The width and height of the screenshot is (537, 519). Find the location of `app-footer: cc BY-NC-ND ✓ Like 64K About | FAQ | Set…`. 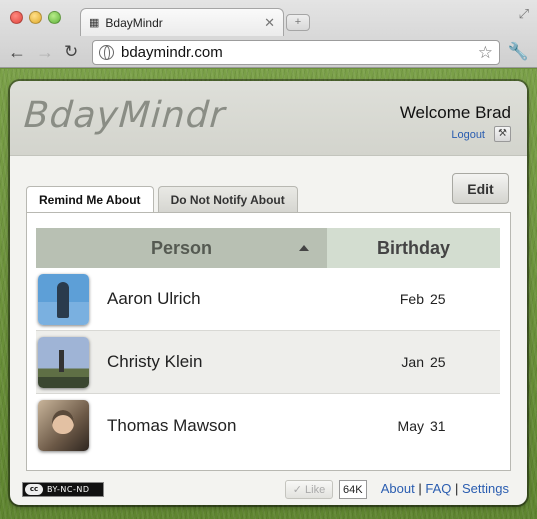

app-footer: cc BY-NC-ND ✓ Like 64K About | FAQ | Set… is located at coordinates (268, 490).